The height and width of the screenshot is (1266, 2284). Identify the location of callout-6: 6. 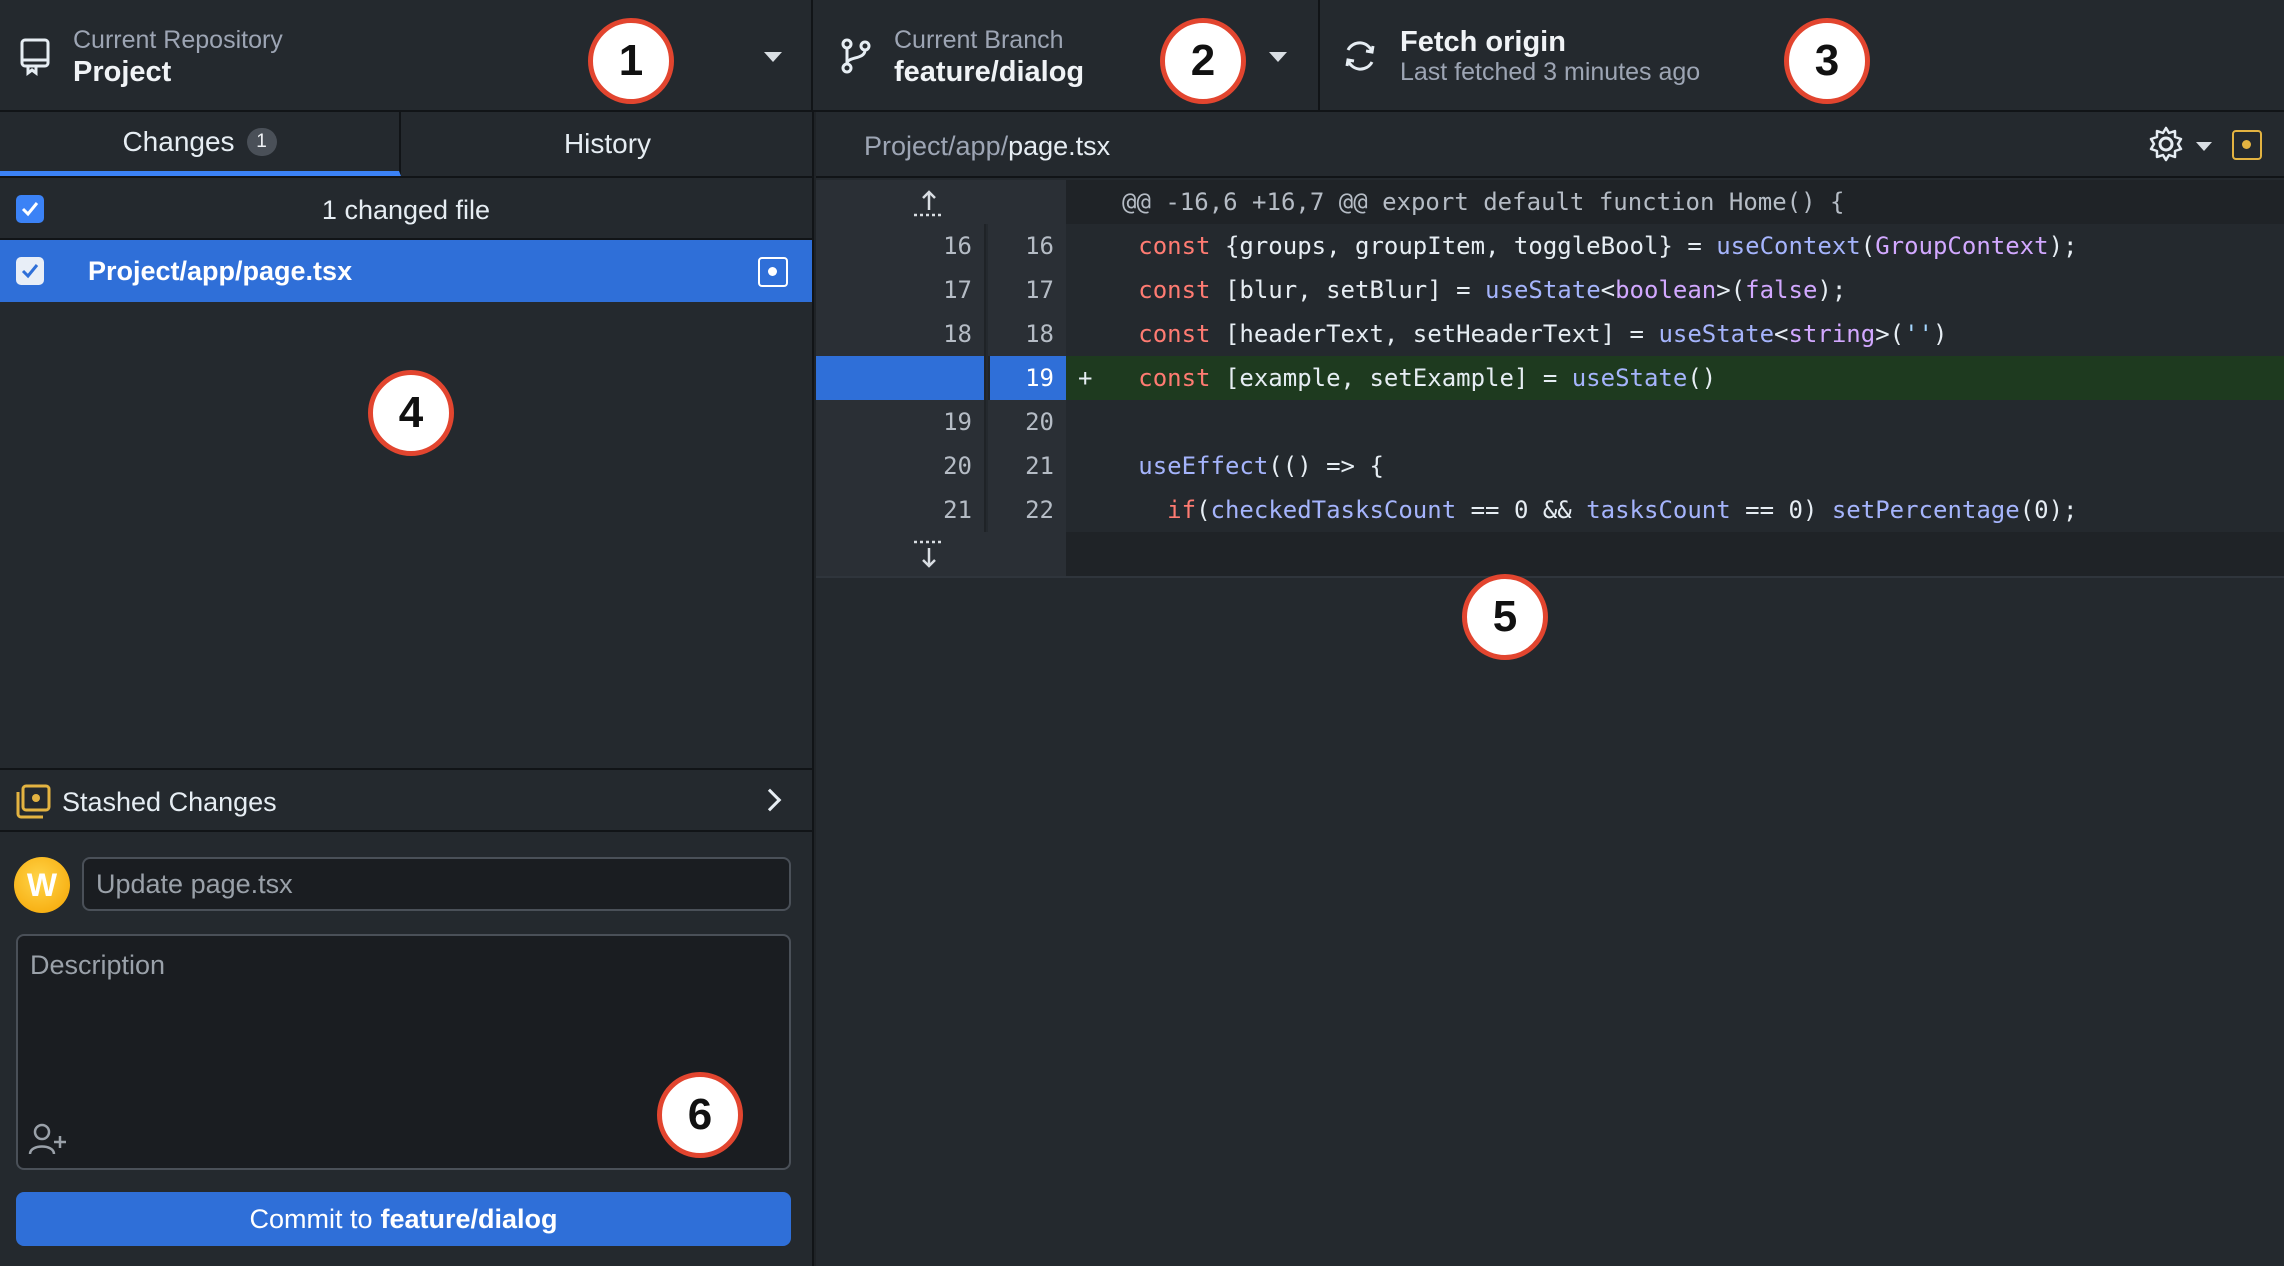
(700, 1115).